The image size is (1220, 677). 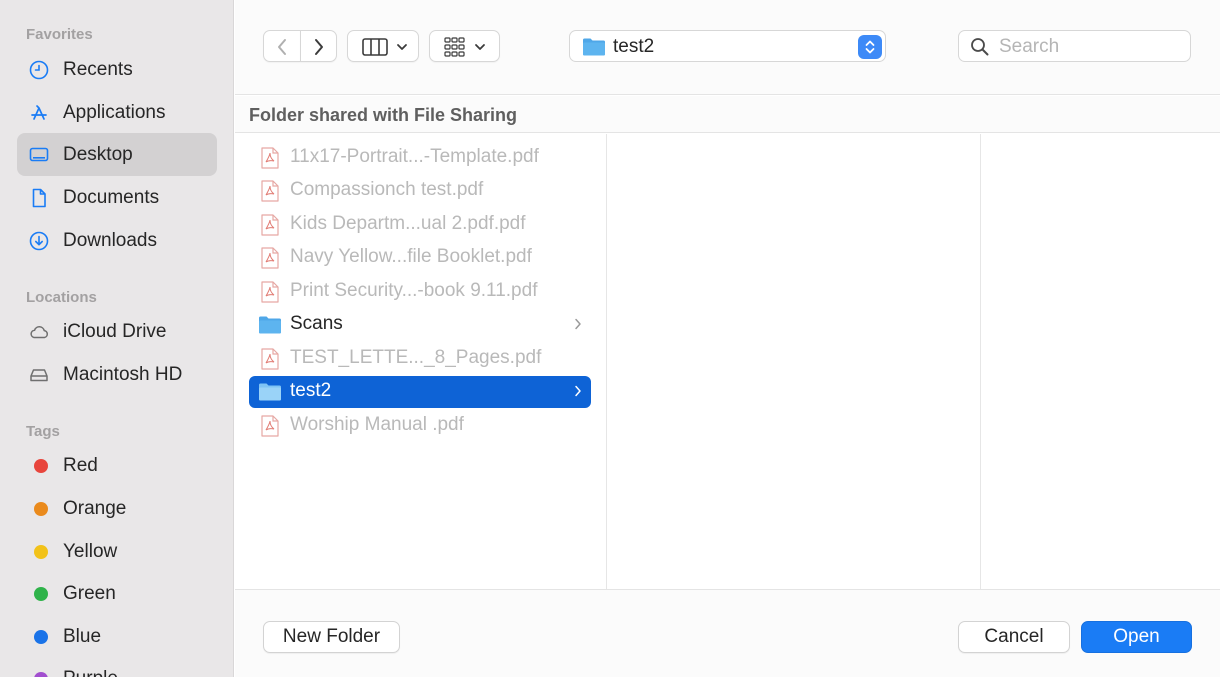 I want to click on folder-row: Scans, so click(x=420, y=325).